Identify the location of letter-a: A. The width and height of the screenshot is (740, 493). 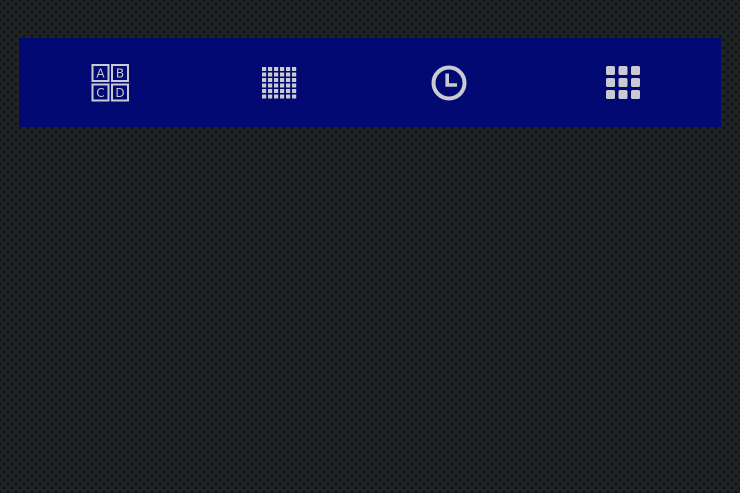
(100, 73).